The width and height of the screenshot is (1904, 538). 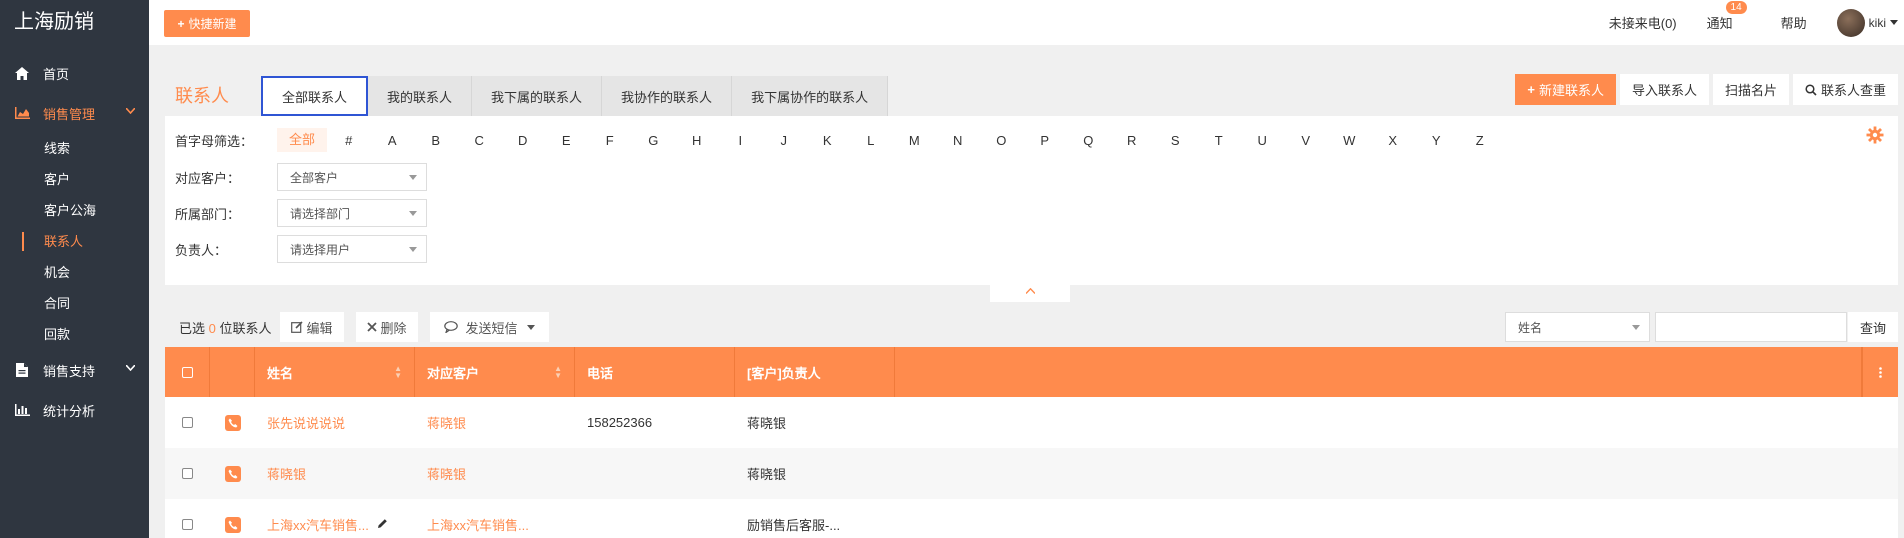 What do you see at coordinates (74, 73) in the screenshot?
I see `sidebar-item-home: 首页` at bounding box center [74, 73].